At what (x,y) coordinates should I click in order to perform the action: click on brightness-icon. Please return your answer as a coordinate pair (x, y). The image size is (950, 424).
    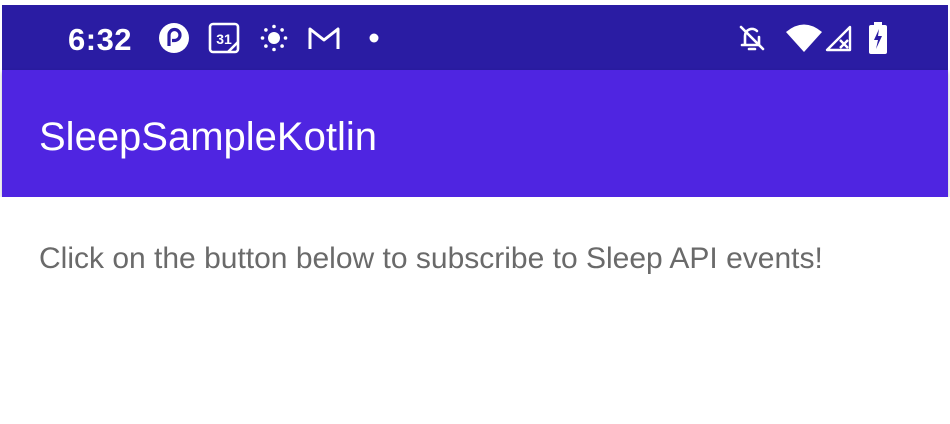
    Looking at the image, I should click on (274, 38).